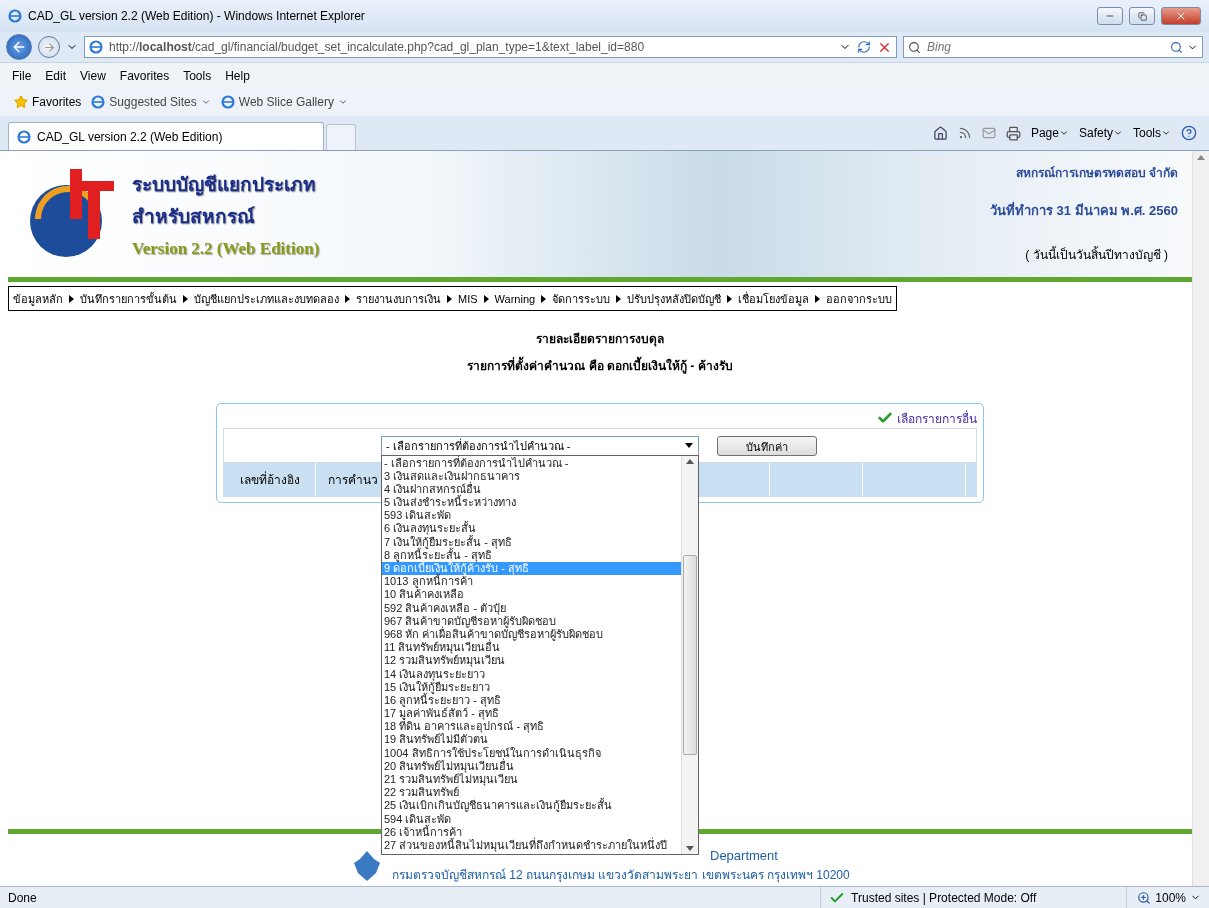 This screenshot has height=908, width=1209. I want to click on dropdown-option: 19 สินทรัพย์ไม่มีตัวตน, so click(531, 740).